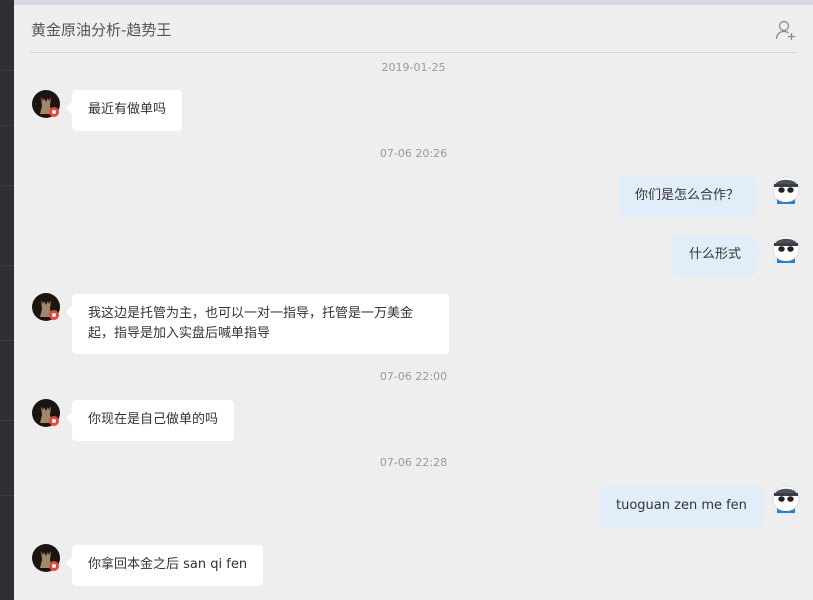 Image resolution: width=813 pixels, height=600 pixels. Describe the element at coordinates (413, 376) in the screenshot. I see `timestamp: 07-06 22:00` at that location.